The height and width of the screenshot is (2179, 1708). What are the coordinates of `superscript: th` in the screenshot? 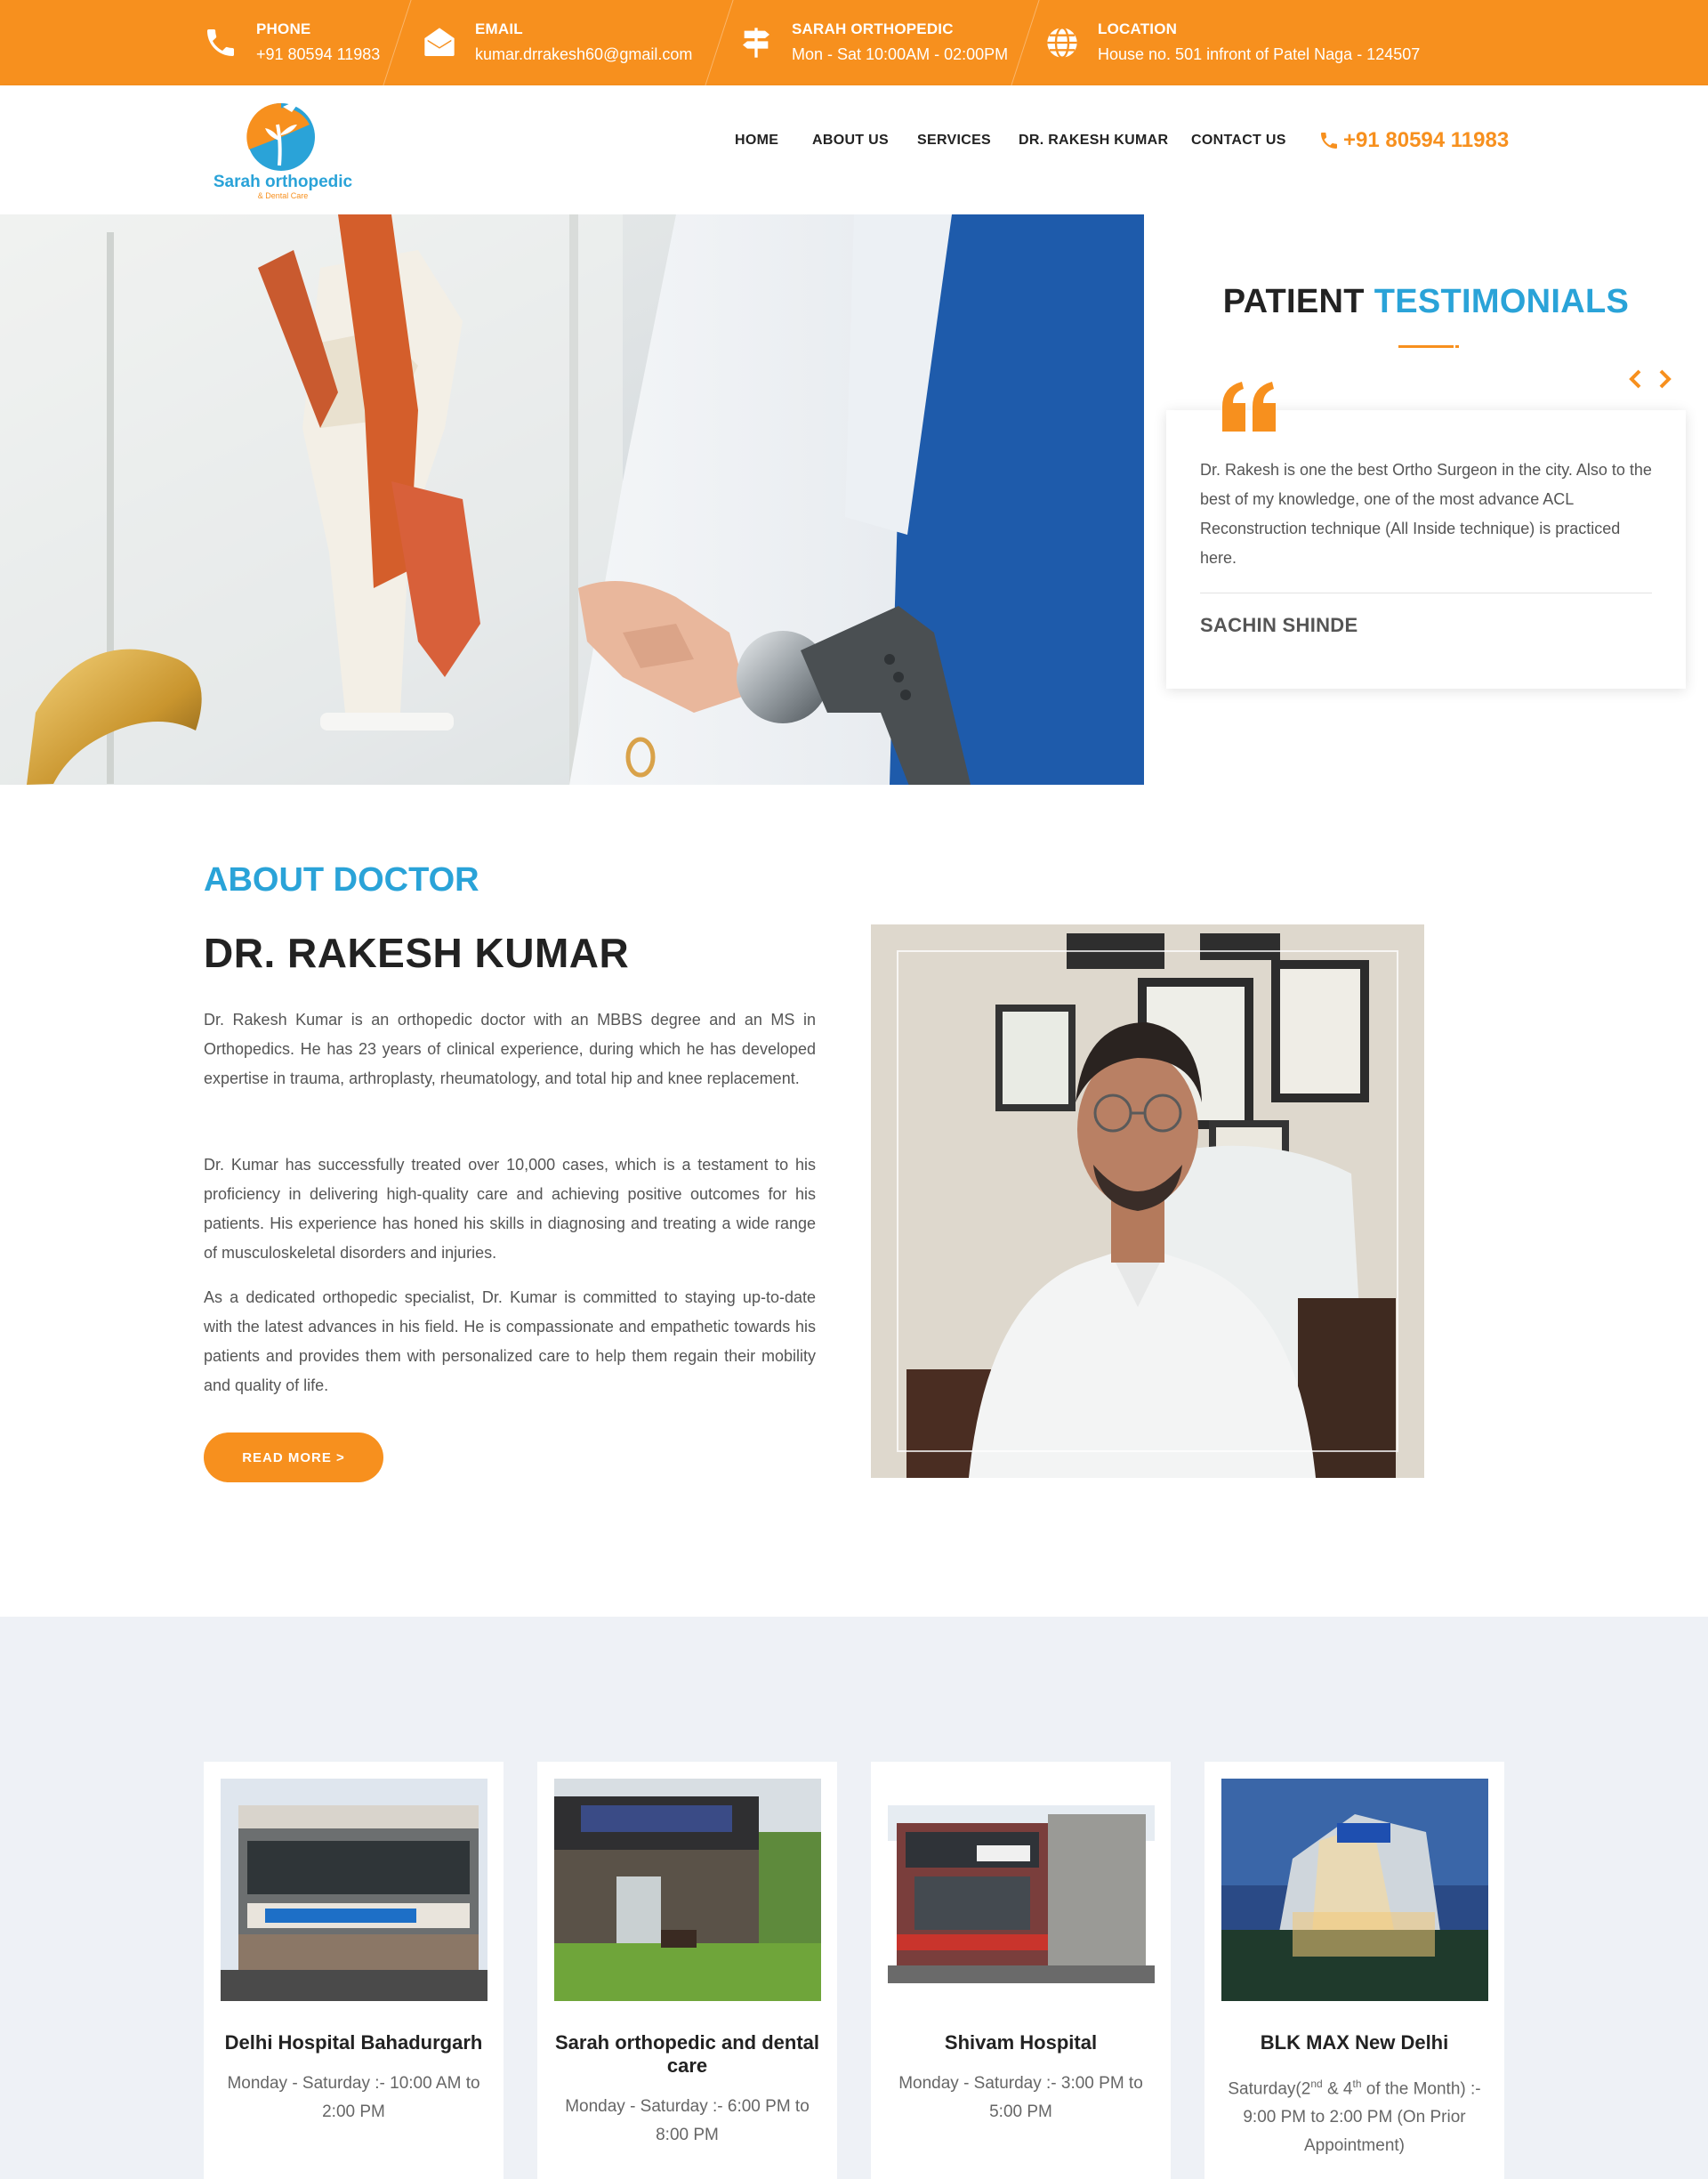 It's located at (1357, 2084).